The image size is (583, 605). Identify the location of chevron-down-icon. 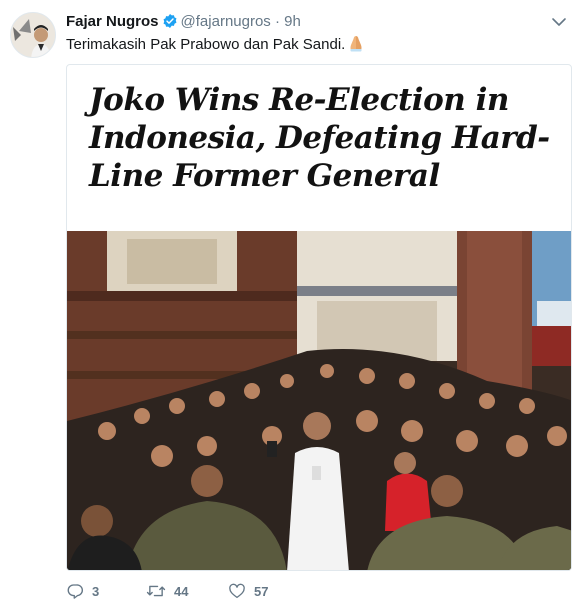
(559, 22).